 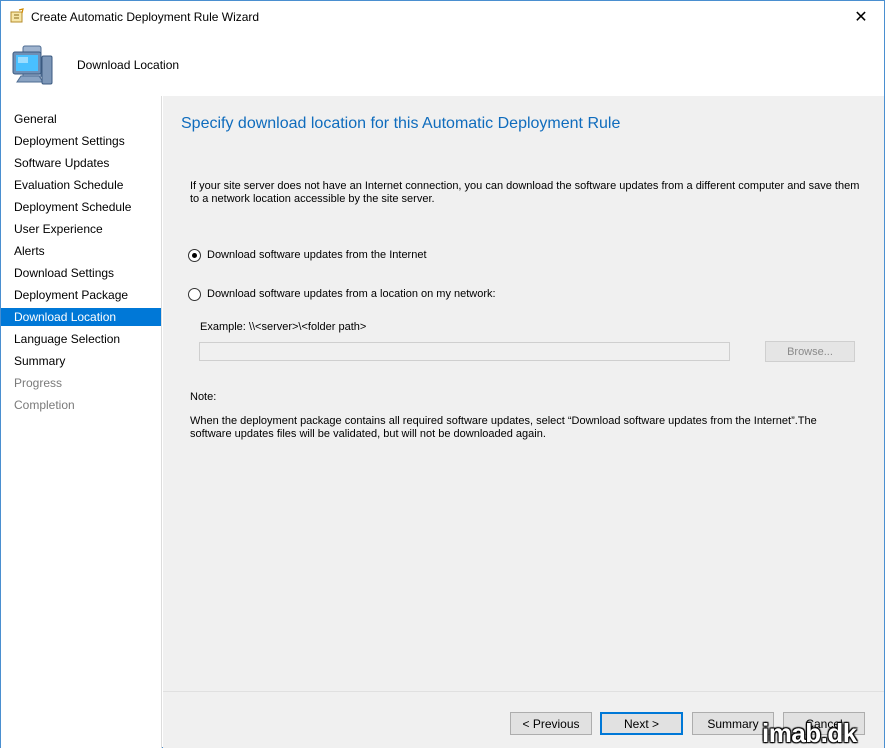 What do you see at coordinates (81, 317) in the screenshot?
I see `sidebar-item-download-location: Download Location` at bounding box center [81, 317].